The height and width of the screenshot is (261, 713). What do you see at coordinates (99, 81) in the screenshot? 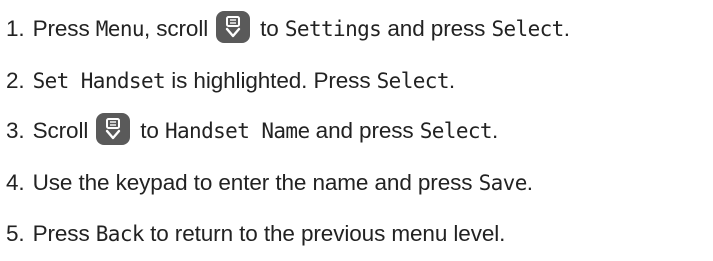
I see `set-handset-menu-label: Set Handset` at bounding box center [99, 81].